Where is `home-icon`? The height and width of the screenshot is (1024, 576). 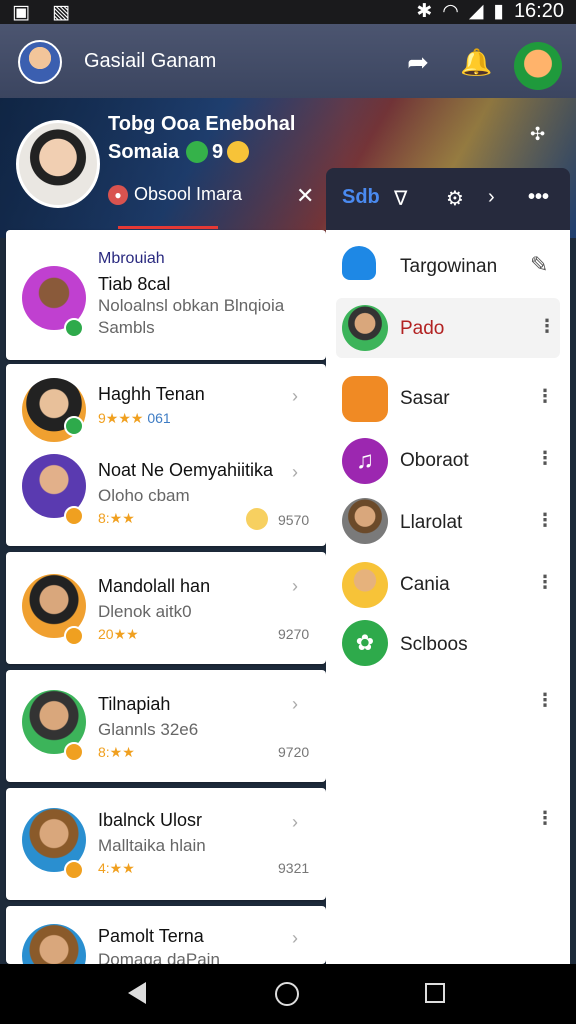
home-icon is located at coordinates (287, 994).